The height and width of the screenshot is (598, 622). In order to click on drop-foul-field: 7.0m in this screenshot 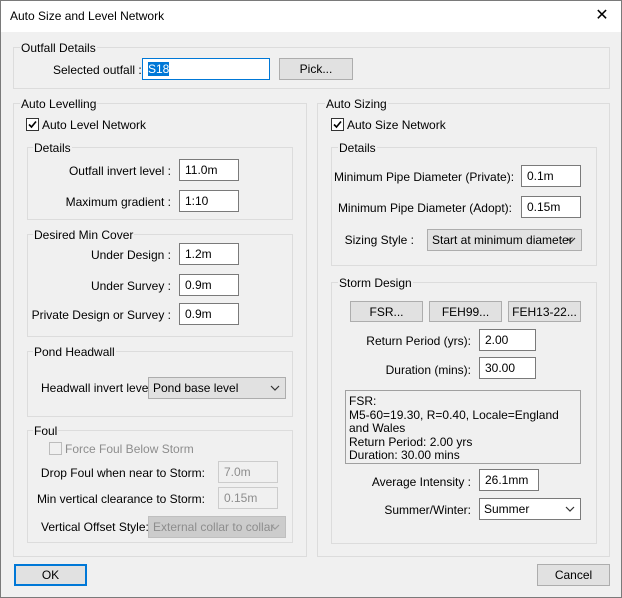, I will do `click(248, 472)`.